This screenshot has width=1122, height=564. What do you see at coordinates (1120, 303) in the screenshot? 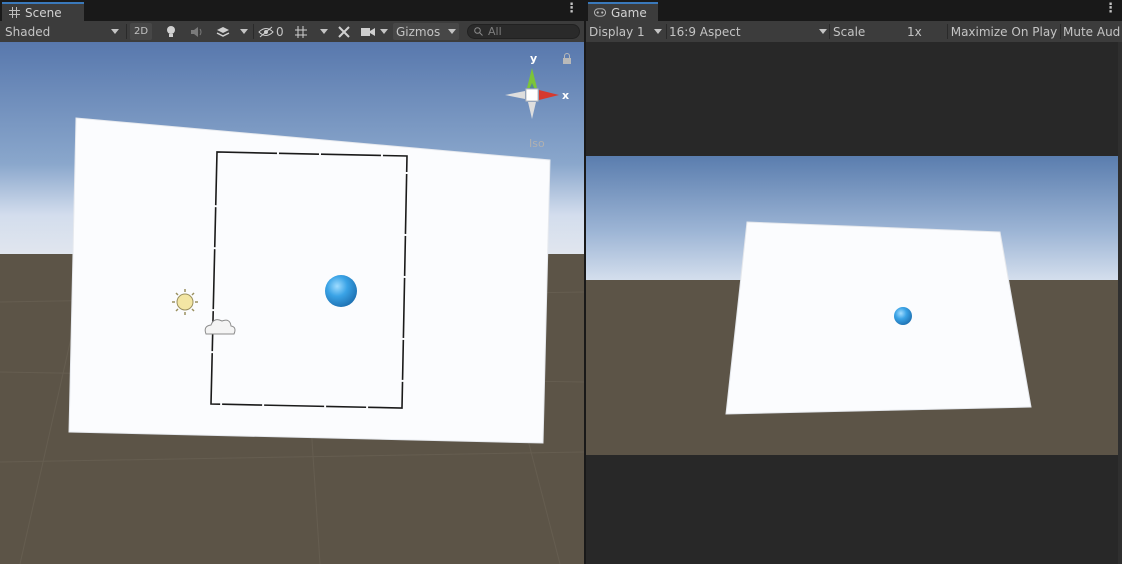
I see `game-scrollbar` at bounding box center [1120, 303].